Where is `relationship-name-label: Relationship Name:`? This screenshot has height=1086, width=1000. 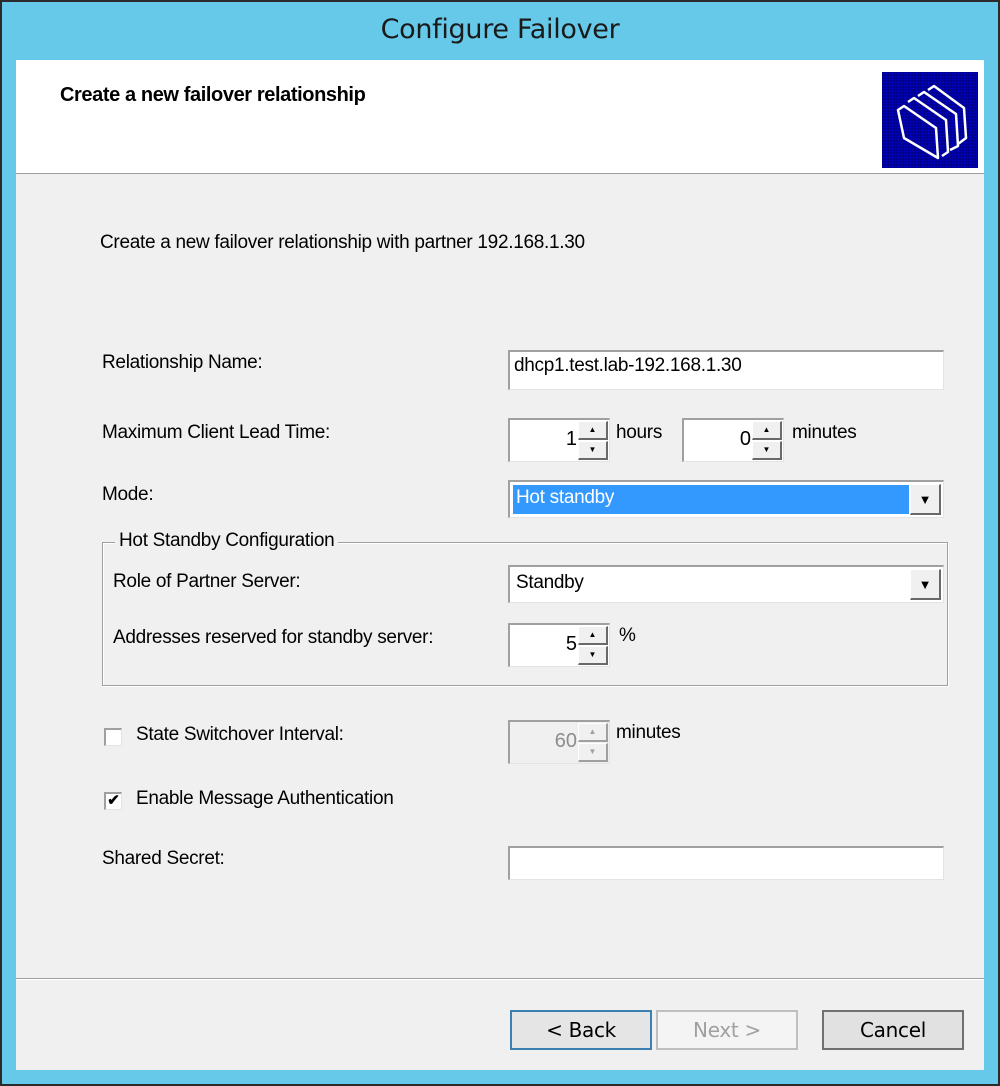 relationship-name-label: Relationship Name: is located at coordinates (182, 362).